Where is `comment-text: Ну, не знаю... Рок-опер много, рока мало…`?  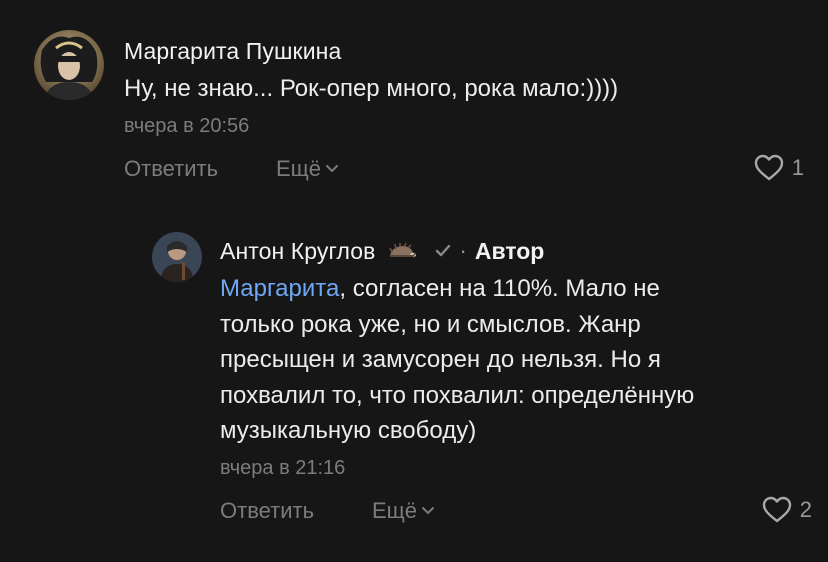
comment-text: Ну, не знаю... Рок-опер много, рока мало… is located at coordinates (371, 88).